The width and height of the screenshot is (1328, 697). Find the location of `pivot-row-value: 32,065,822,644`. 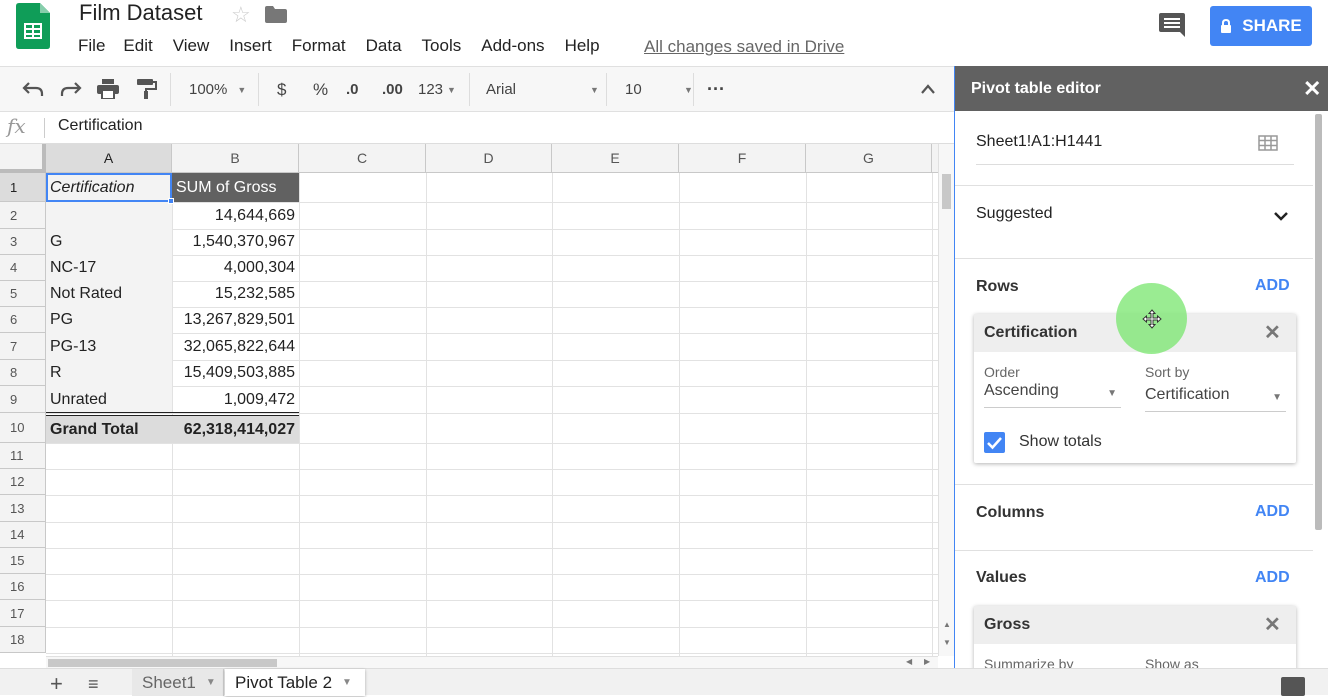

pivot-row-value: 32,065,822,644 is located at coordinates (235, 346).